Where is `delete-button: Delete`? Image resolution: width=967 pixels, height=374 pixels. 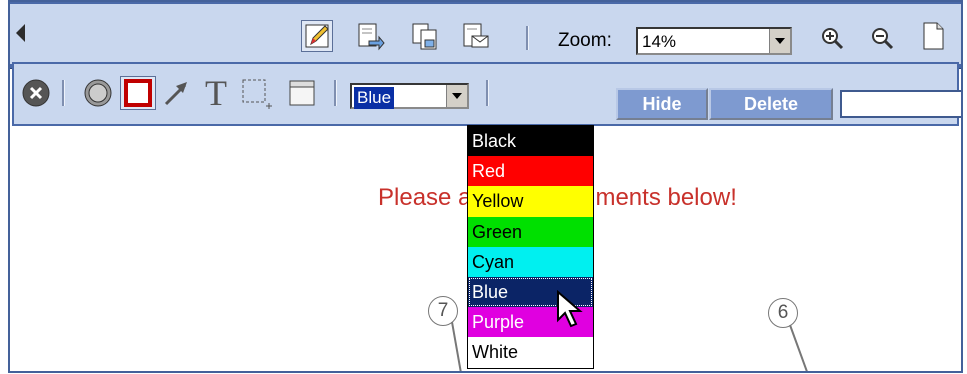 delete-button: Delete is located at coordinates (771, 104).